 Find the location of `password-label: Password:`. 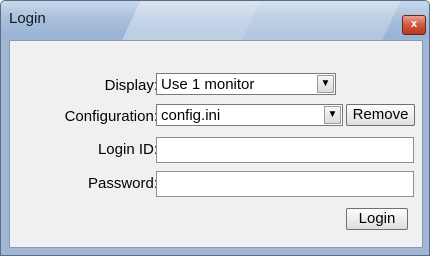

password-label: Password: is located at coordinates (122, 183).